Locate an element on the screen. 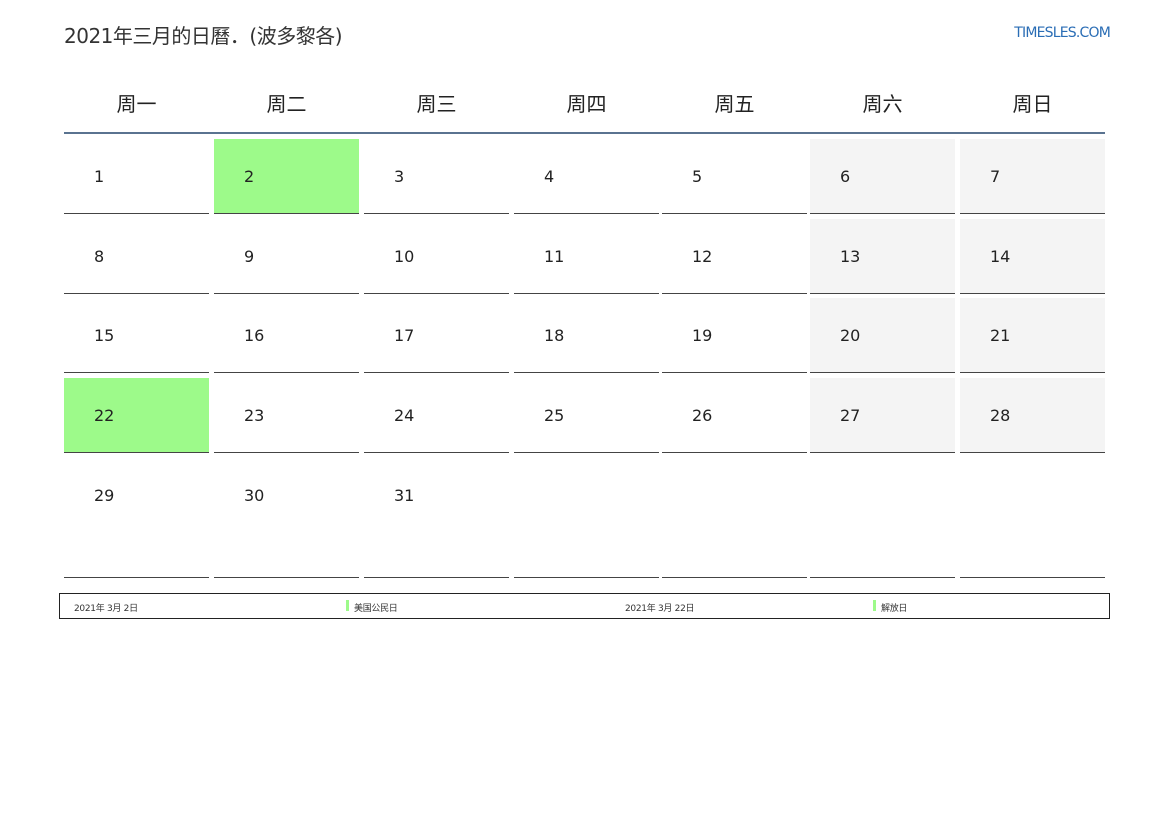  calendar-day-cell: 24 is located at coordinates (436, 415).